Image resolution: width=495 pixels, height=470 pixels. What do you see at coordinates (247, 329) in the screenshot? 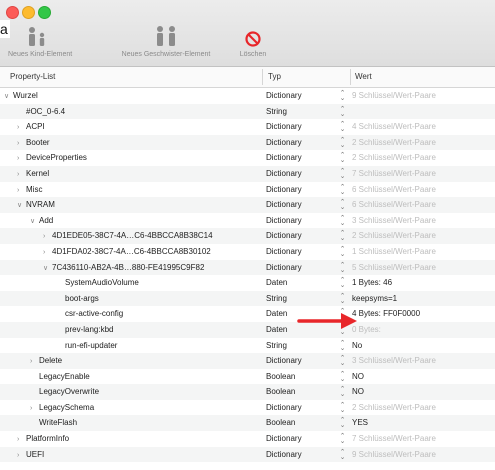
I see `outline-row: prev-lang:kbdDaten⌃⌄0 Bytes:` at bounding box center [247, 329].